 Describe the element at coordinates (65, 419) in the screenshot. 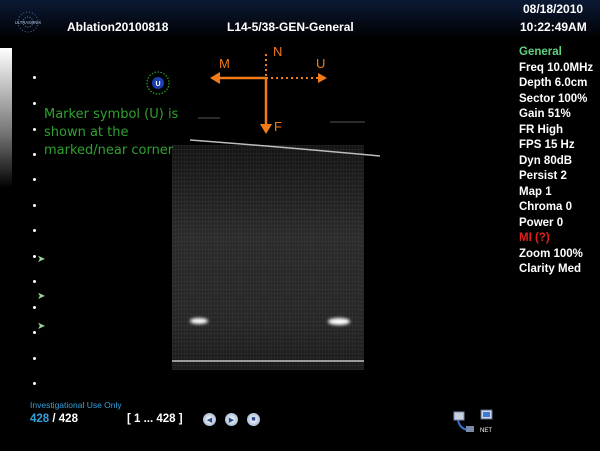

I see `total-frames: / 428` at that location.